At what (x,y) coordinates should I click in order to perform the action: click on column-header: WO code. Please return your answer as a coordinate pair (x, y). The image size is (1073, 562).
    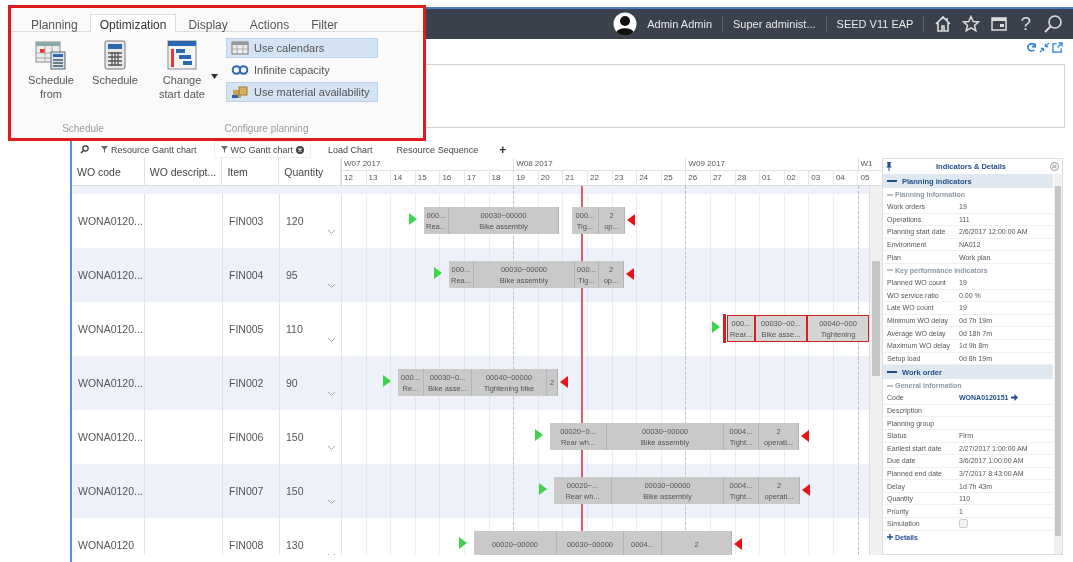
    Looking at the image, I should click on (108, 171).